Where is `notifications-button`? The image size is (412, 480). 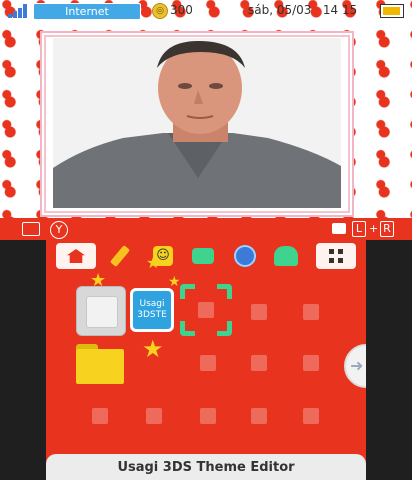 notifications-button is located at coordinates (203, 256).